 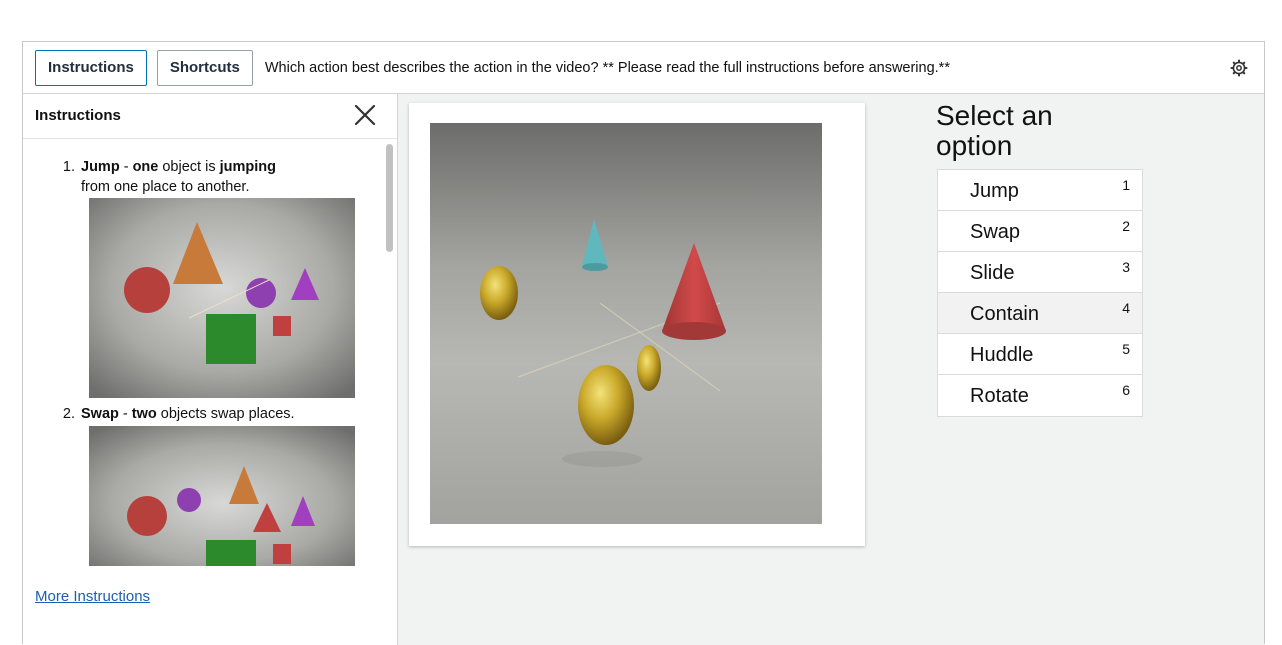 What do you see at coordinates (1002, 355) in the screenshot?
I see `option-label: Huddle` at bounding box center [1002, 355].